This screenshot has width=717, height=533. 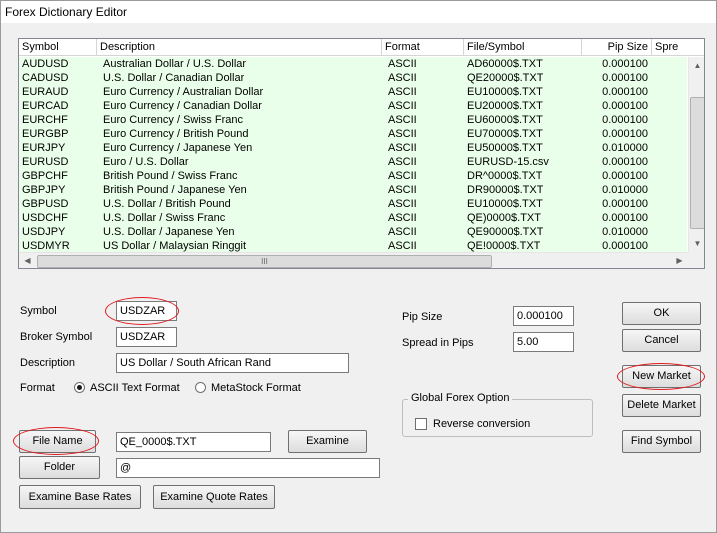 What do you see at coordinates (57, 441) in the screenshot?
I see `file-name-button: File Name` at bounding box center [57, 441].